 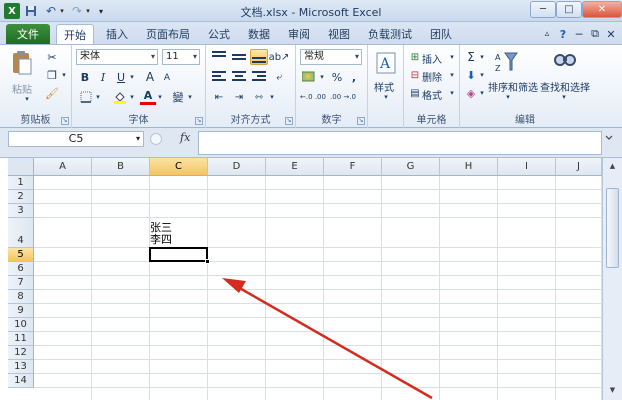 I want to click on font-name-select: 宋体 ▾, so click(x=117, y=57).